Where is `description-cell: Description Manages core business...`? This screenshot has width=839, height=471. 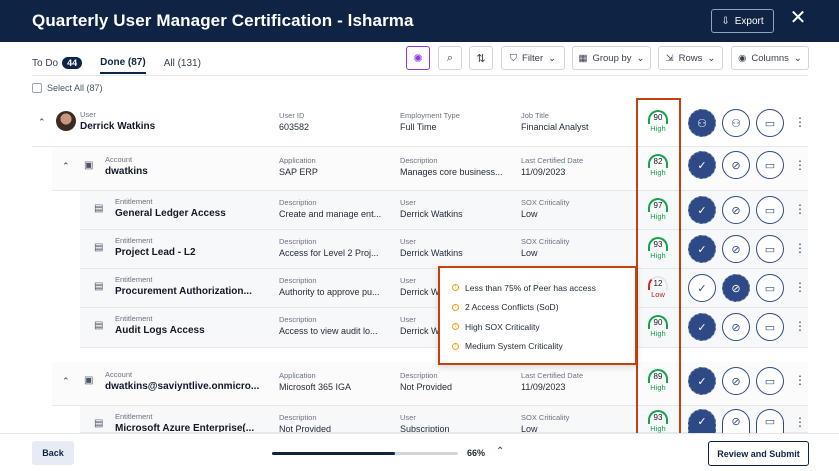 description-cell: Description Manages core business... is located at coordinates (452, 167).